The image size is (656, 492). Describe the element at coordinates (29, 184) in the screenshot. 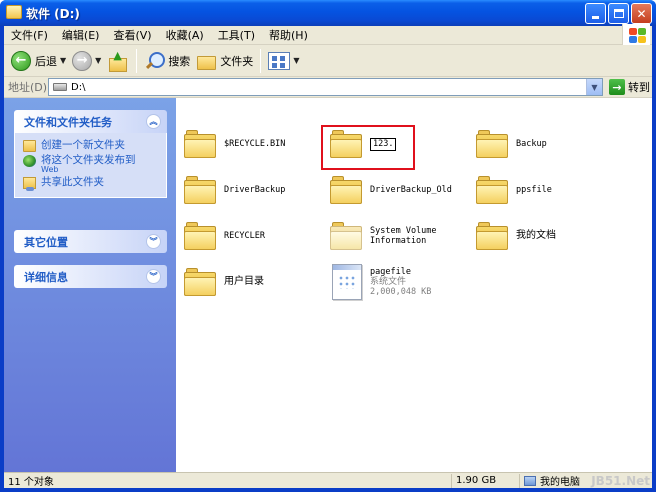

I see `share-folder-icon` at that location.